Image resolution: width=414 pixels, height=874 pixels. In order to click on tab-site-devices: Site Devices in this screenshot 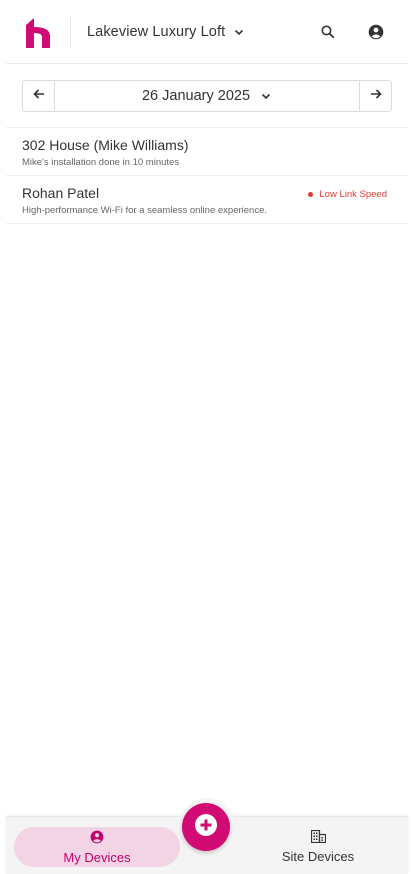, I will do `click(318, 847)`.